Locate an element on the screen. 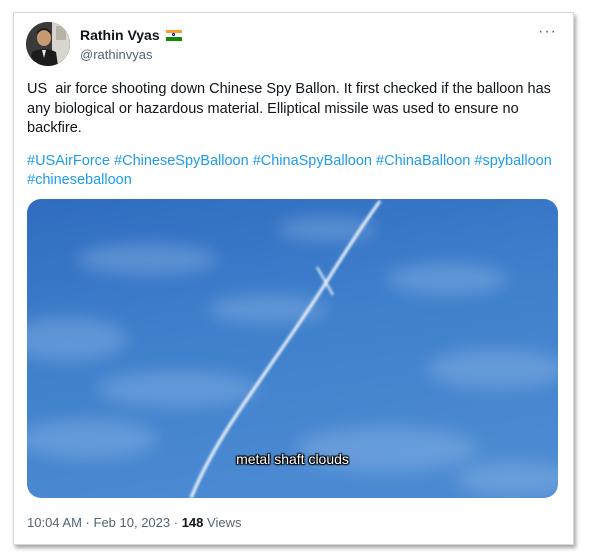 The image size is (591, 560). hashtag-link: #ChinaBalloon is located at coordinates (423, 161).